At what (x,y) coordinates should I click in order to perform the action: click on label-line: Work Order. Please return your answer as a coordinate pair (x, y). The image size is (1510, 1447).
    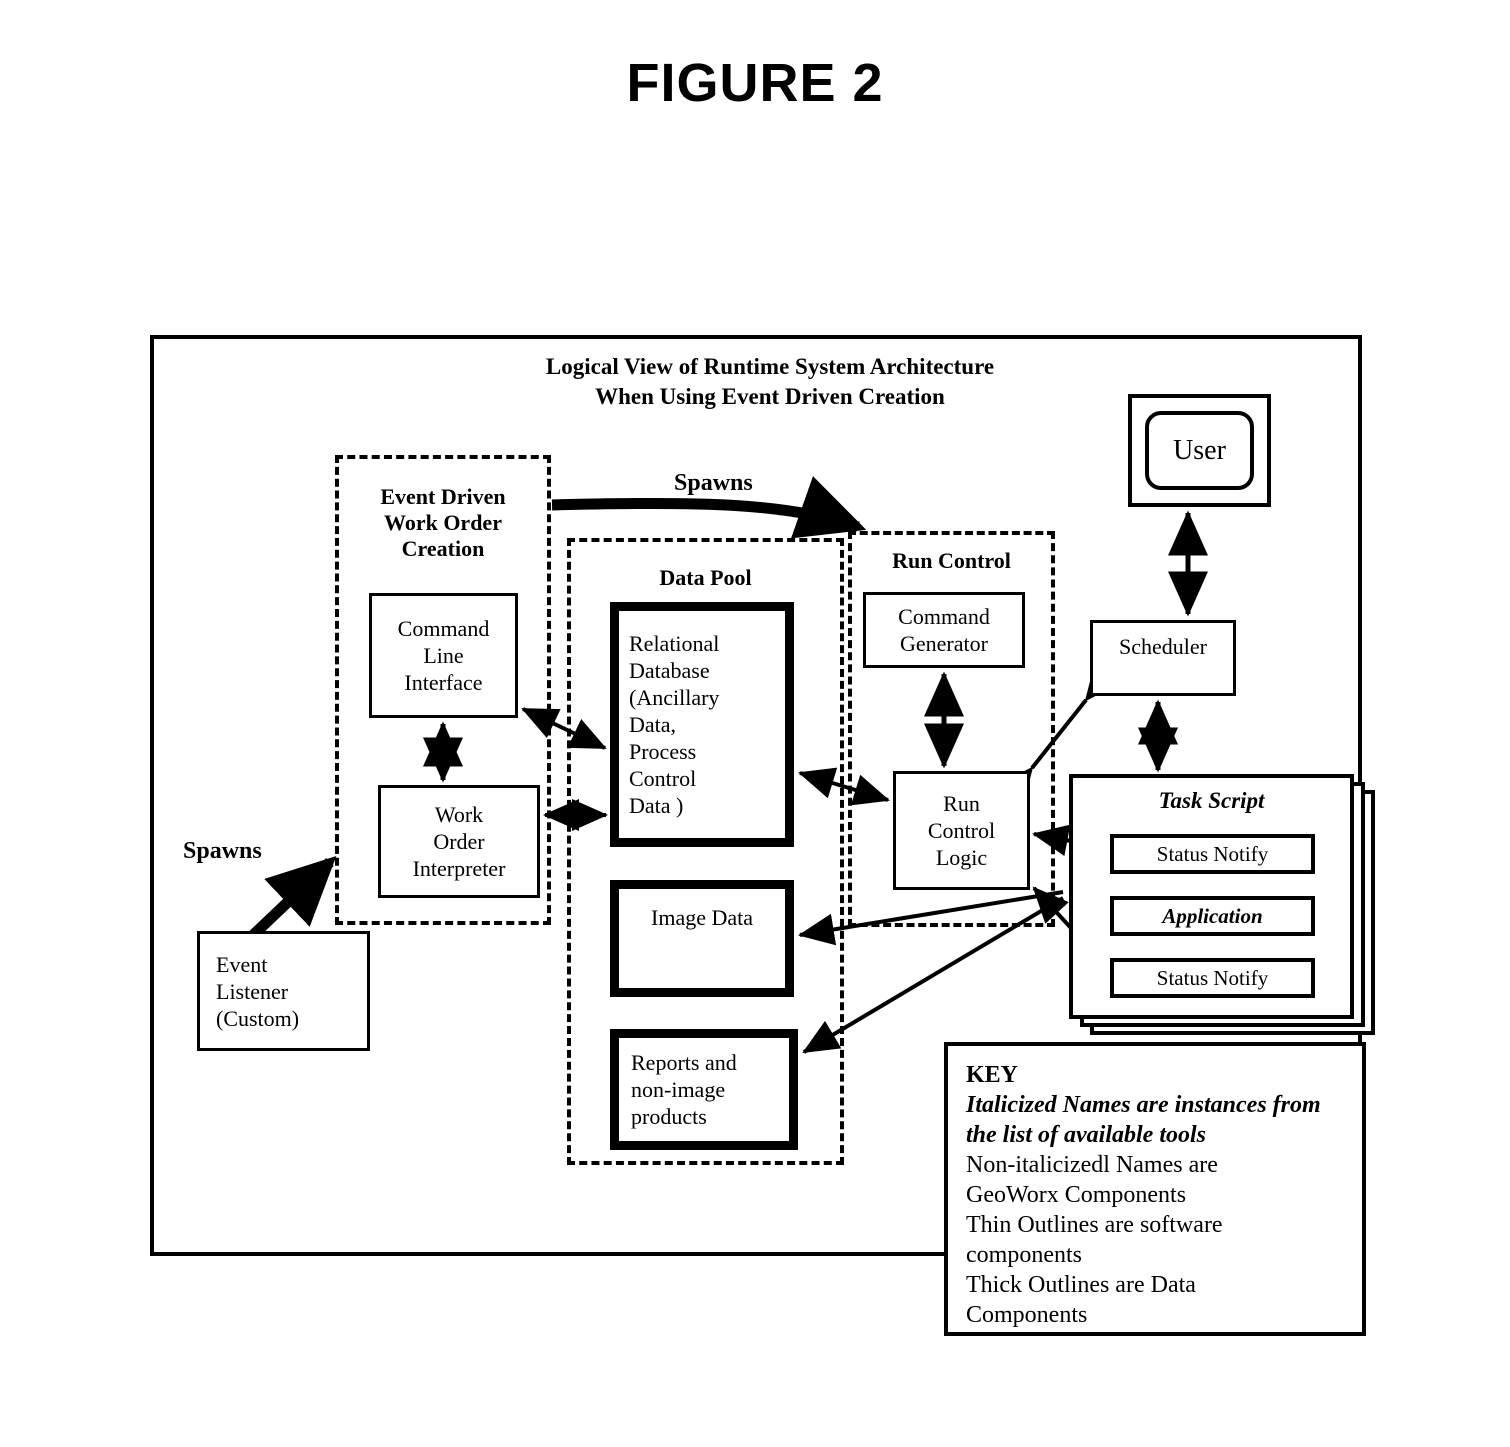
    Looking at the image, I should click on (443, 522).